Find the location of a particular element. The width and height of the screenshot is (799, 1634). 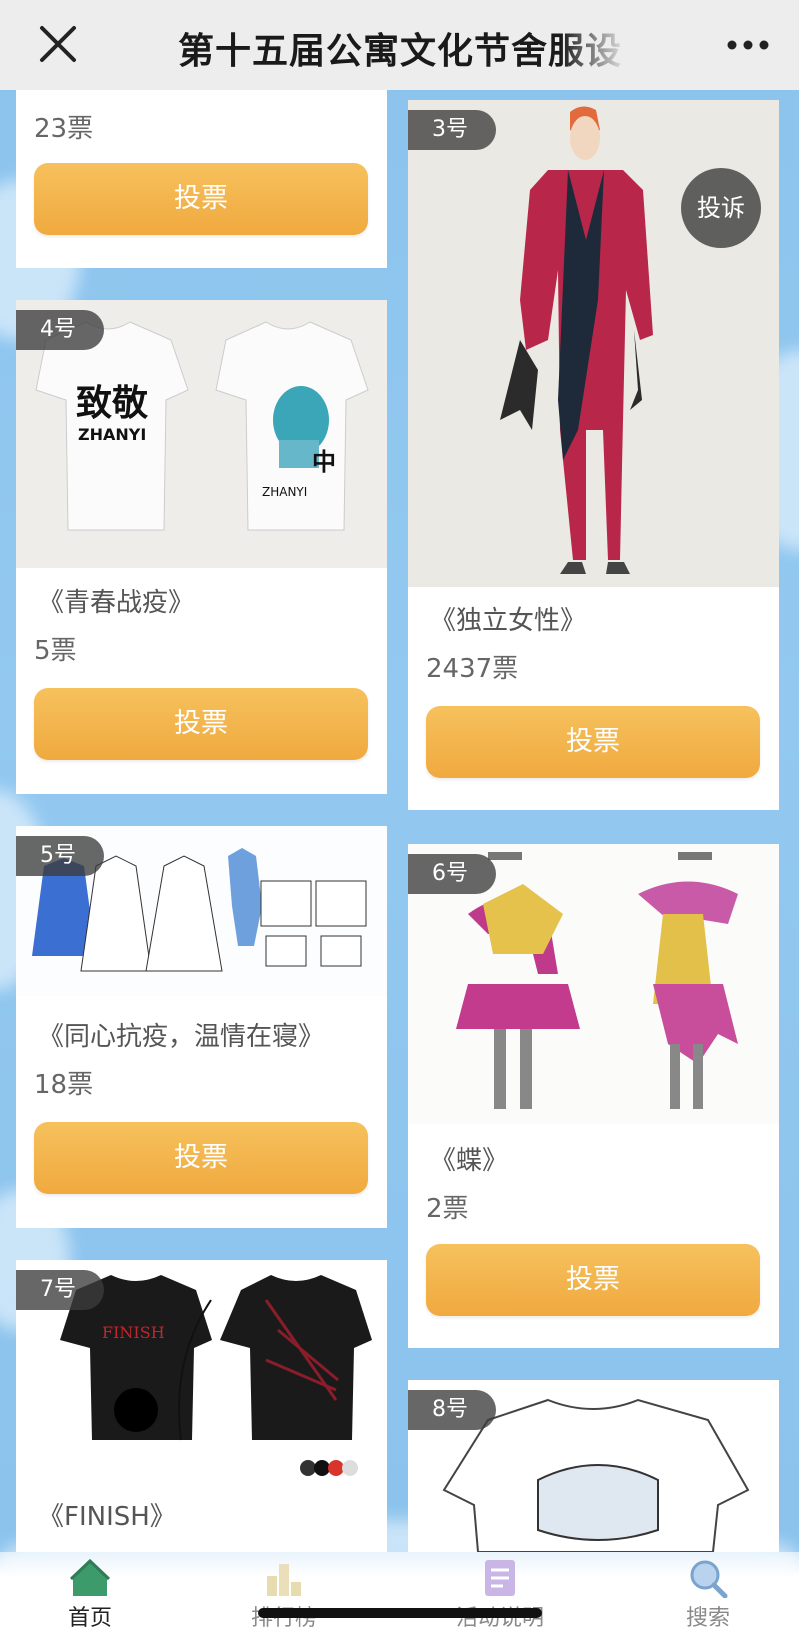

entry-title: 《蝶》 is located at coordinates (469, 1161).